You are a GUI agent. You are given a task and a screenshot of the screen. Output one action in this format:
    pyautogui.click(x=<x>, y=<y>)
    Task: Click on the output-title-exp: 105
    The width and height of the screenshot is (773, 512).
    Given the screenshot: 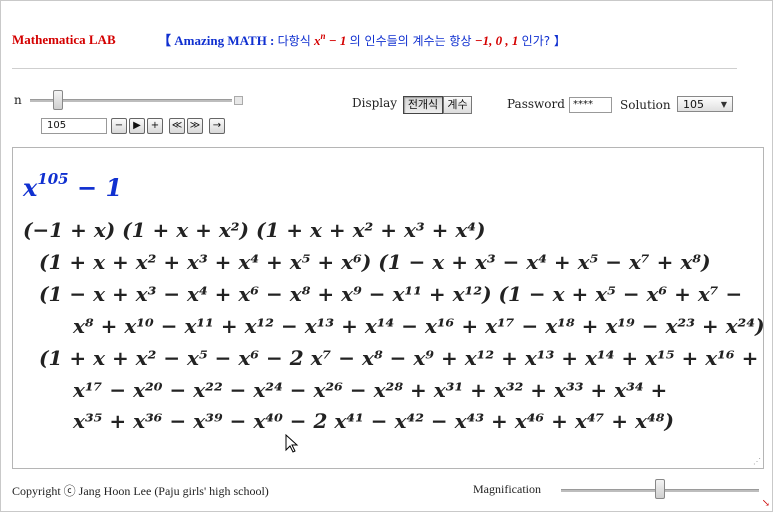 What is the action you would take?
    pyautogui.click(x=53, y=179)
    